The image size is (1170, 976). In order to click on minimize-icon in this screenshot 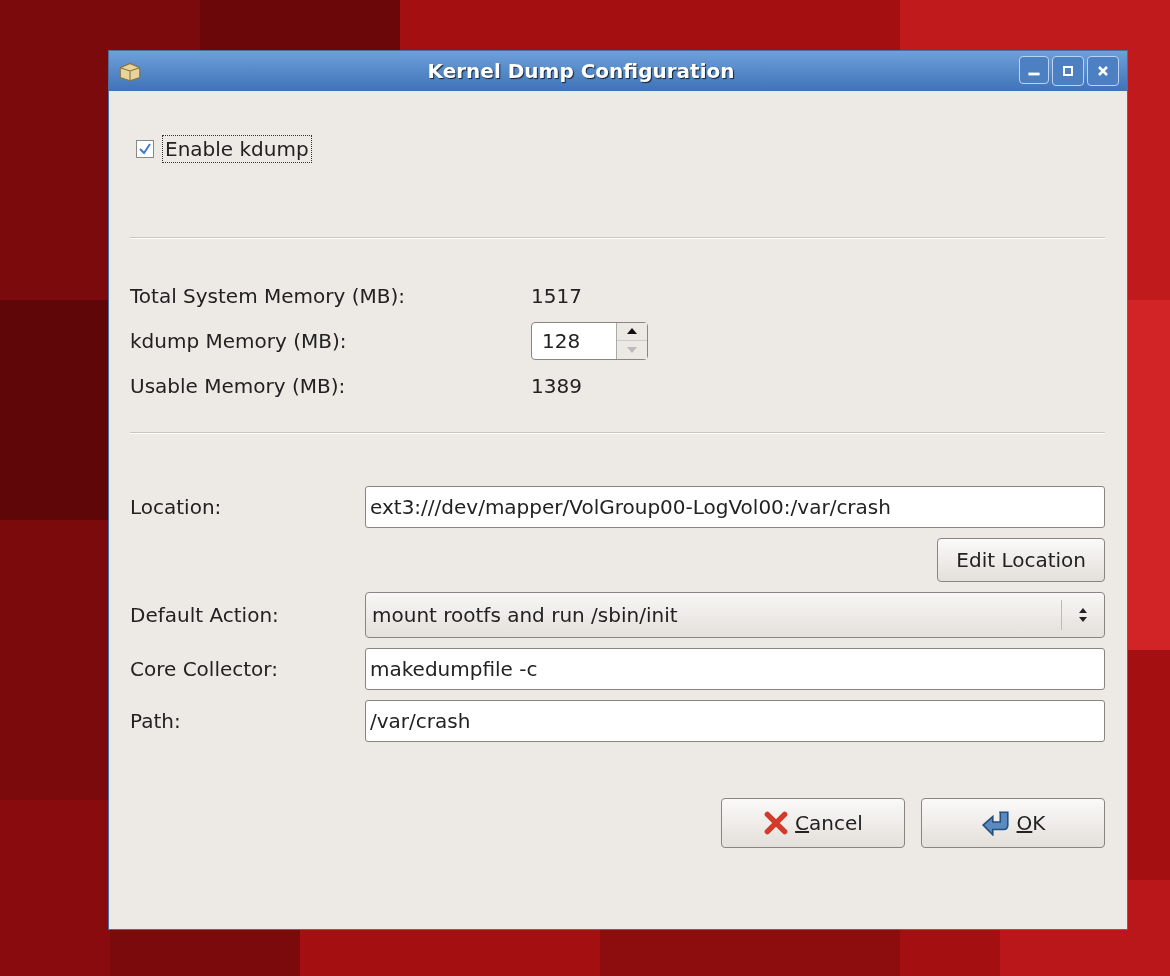, I will do `click(1034, 74)`.